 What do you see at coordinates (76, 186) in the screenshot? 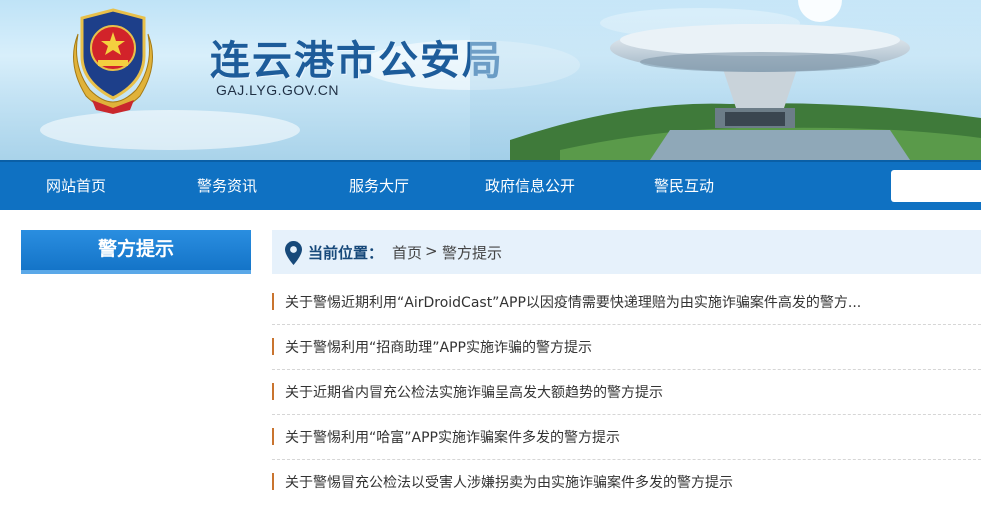
I see `nav-item-home: 网站首页` at bounding box center [76, 186].